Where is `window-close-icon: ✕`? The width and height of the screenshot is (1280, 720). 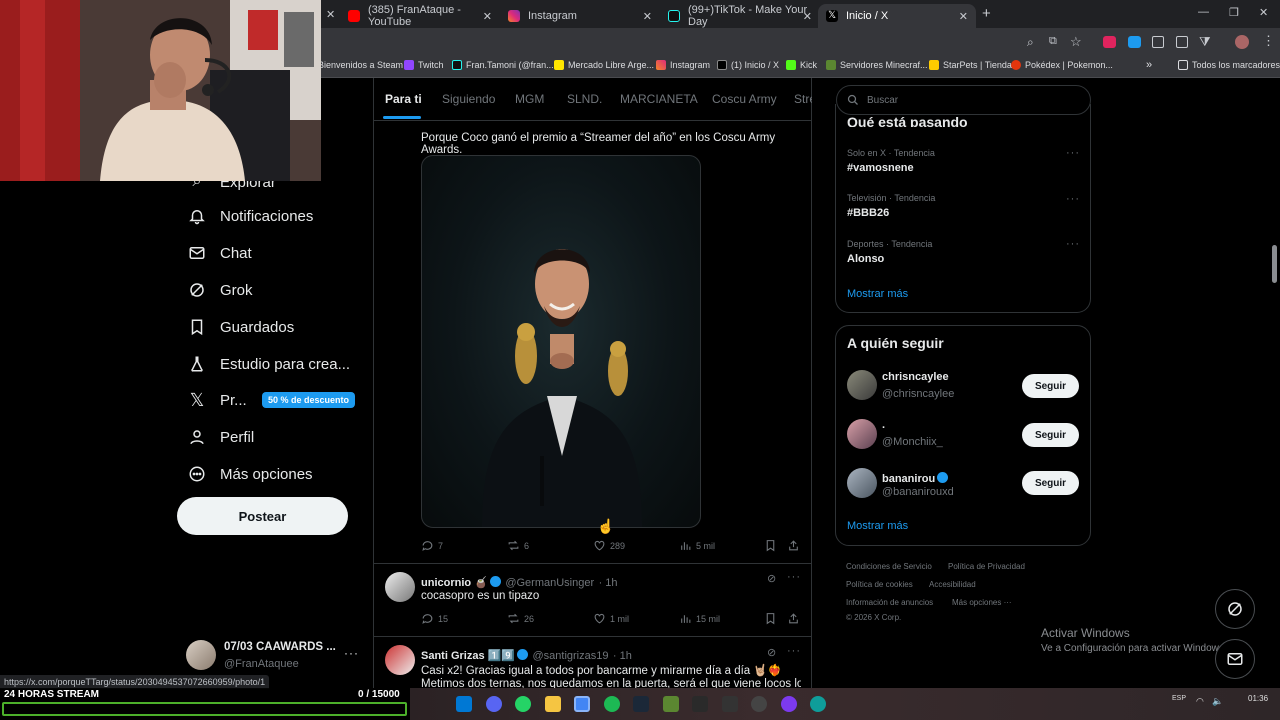 window-close-icon: ✕ is located at coordinates (1263, 12).